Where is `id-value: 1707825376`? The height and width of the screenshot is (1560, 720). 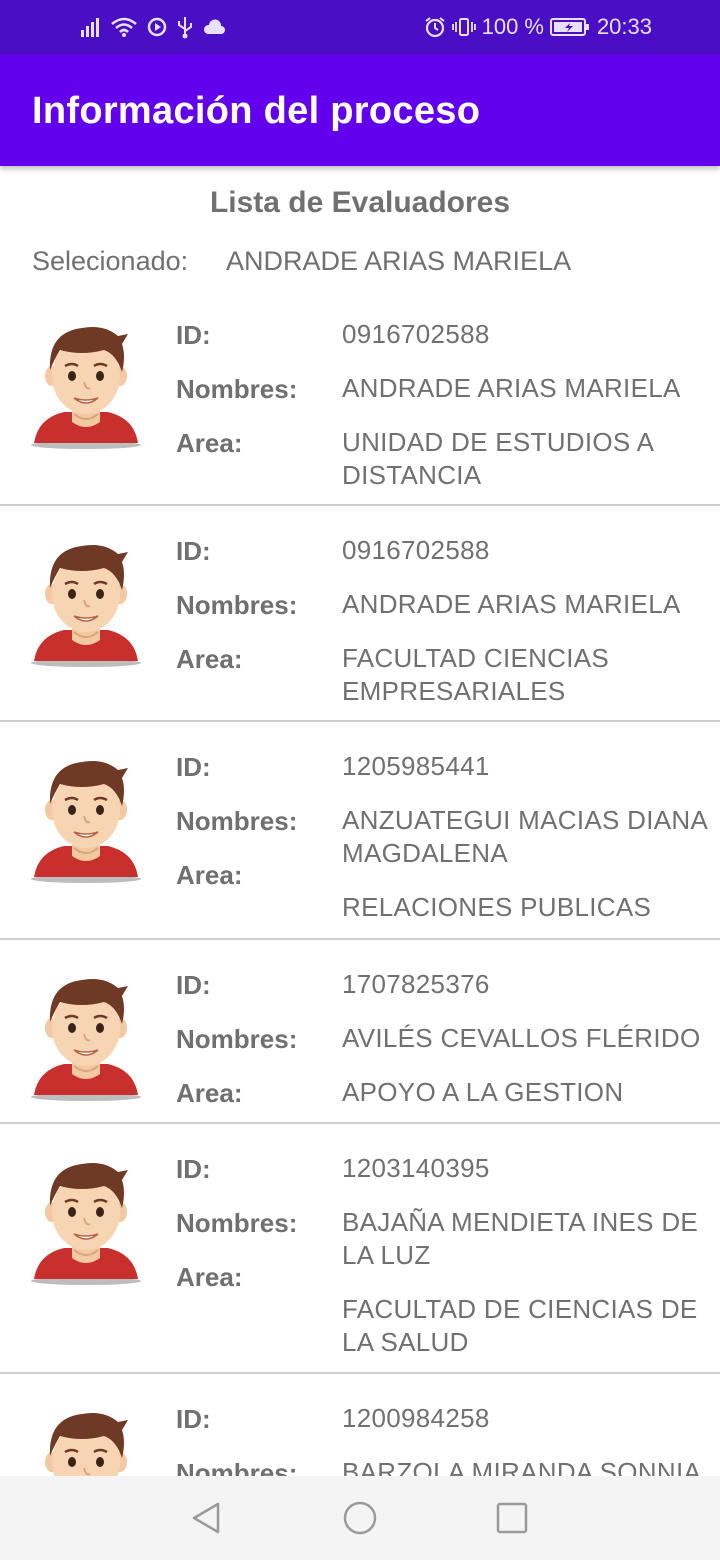 id-value: 1707825376 is located at coordinates (416, 984).